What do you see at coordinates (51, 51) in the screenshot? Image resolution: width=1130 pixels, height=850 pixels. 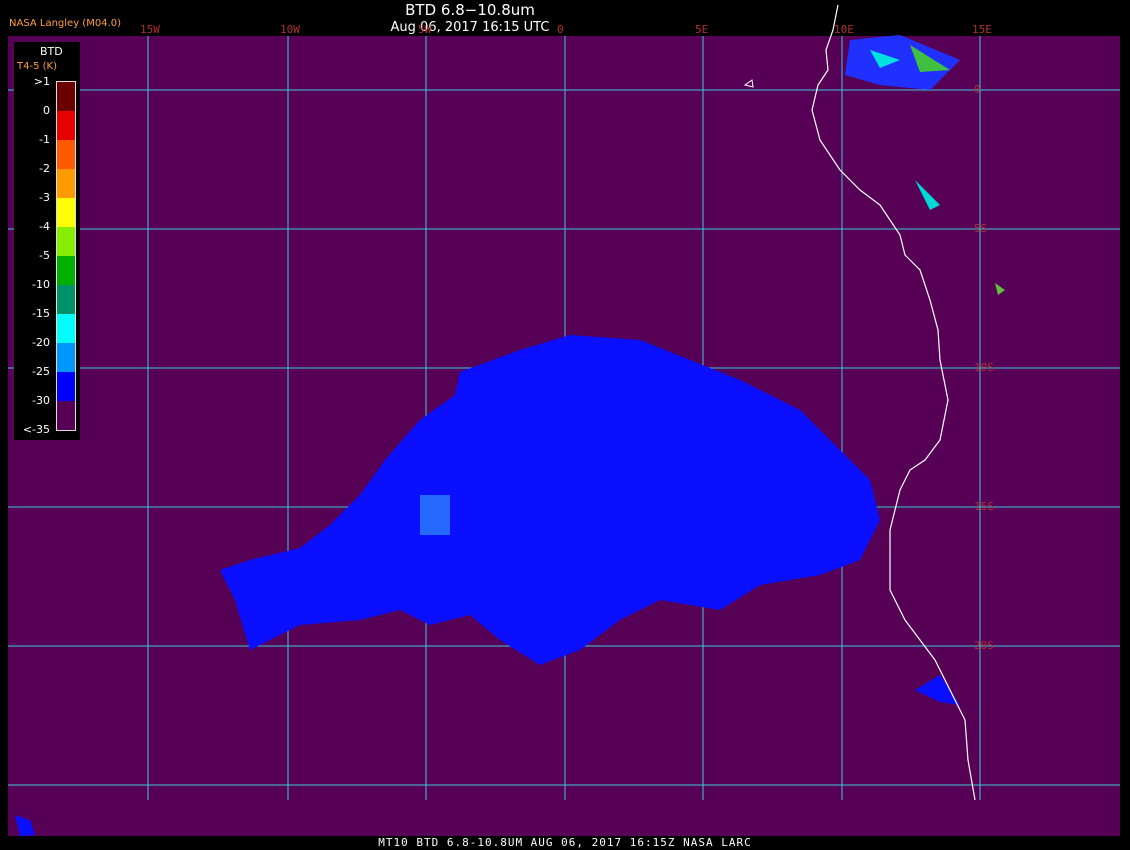 I see `legend-title: BTD` at bounding box center [51, 51].